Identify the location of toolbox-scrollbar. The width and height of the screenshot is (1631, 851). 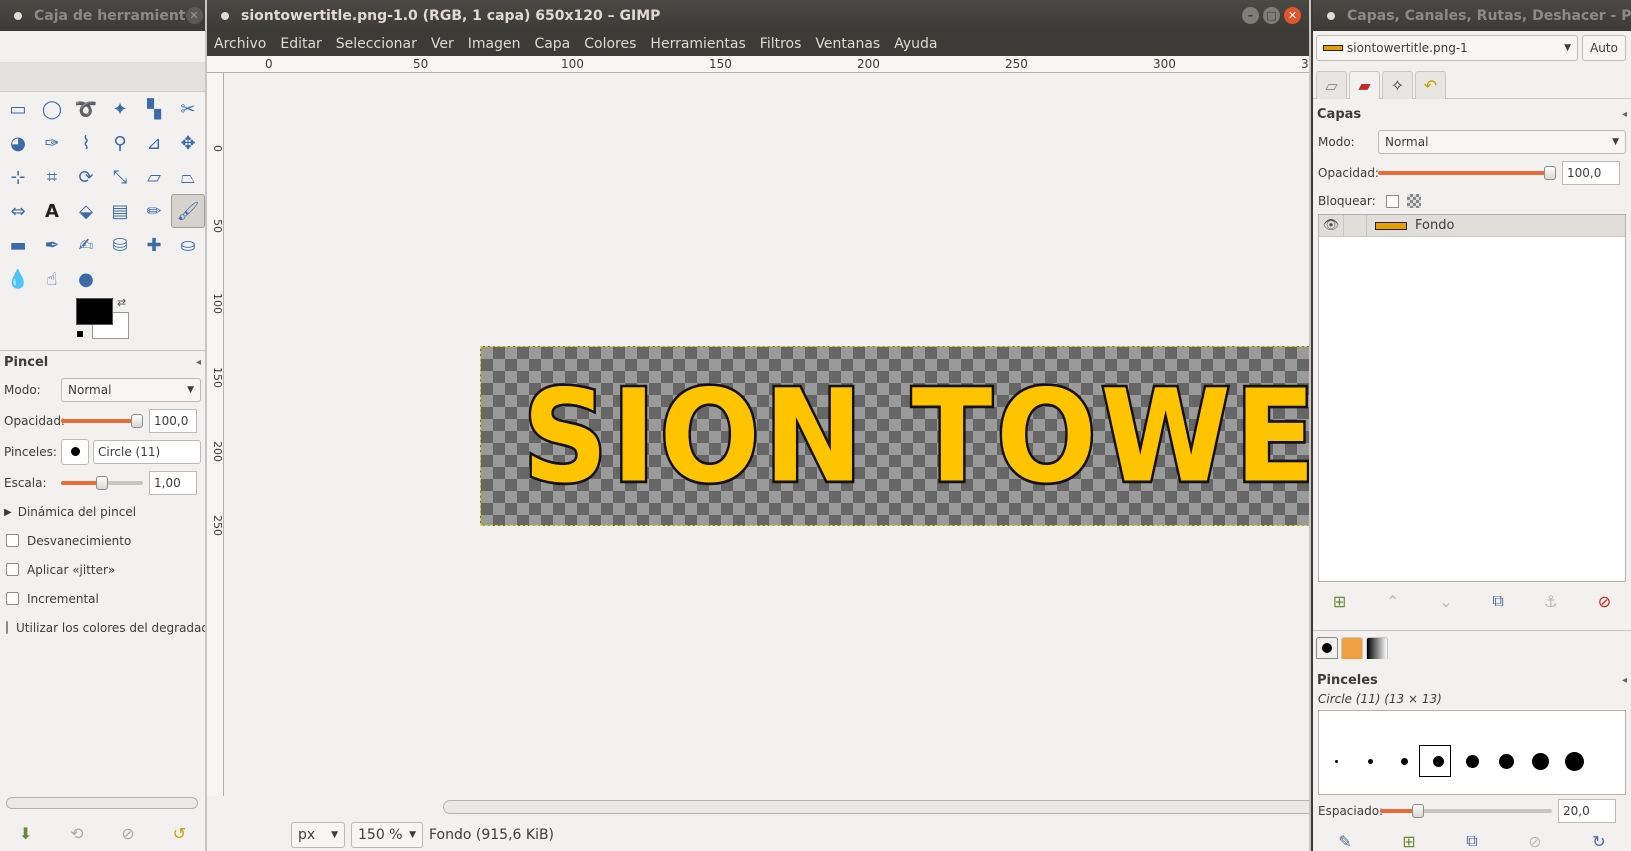
(102, 803).